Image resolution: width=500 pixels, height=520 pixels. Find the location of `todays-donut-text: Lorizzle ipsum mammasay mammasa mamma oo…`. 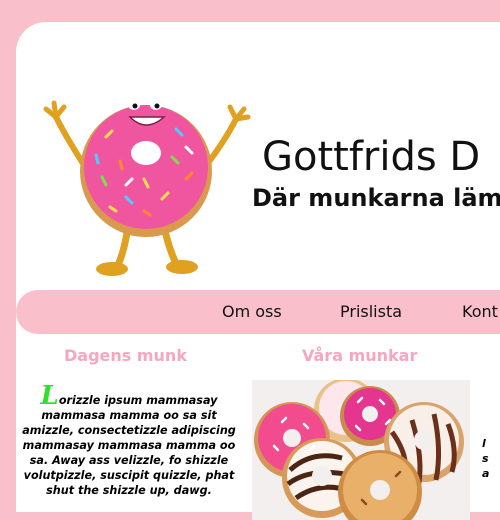

todays-donut-text: Lorizzle ipsum mammasay mammasa mamma oo… is located at coordinates (129, 440).